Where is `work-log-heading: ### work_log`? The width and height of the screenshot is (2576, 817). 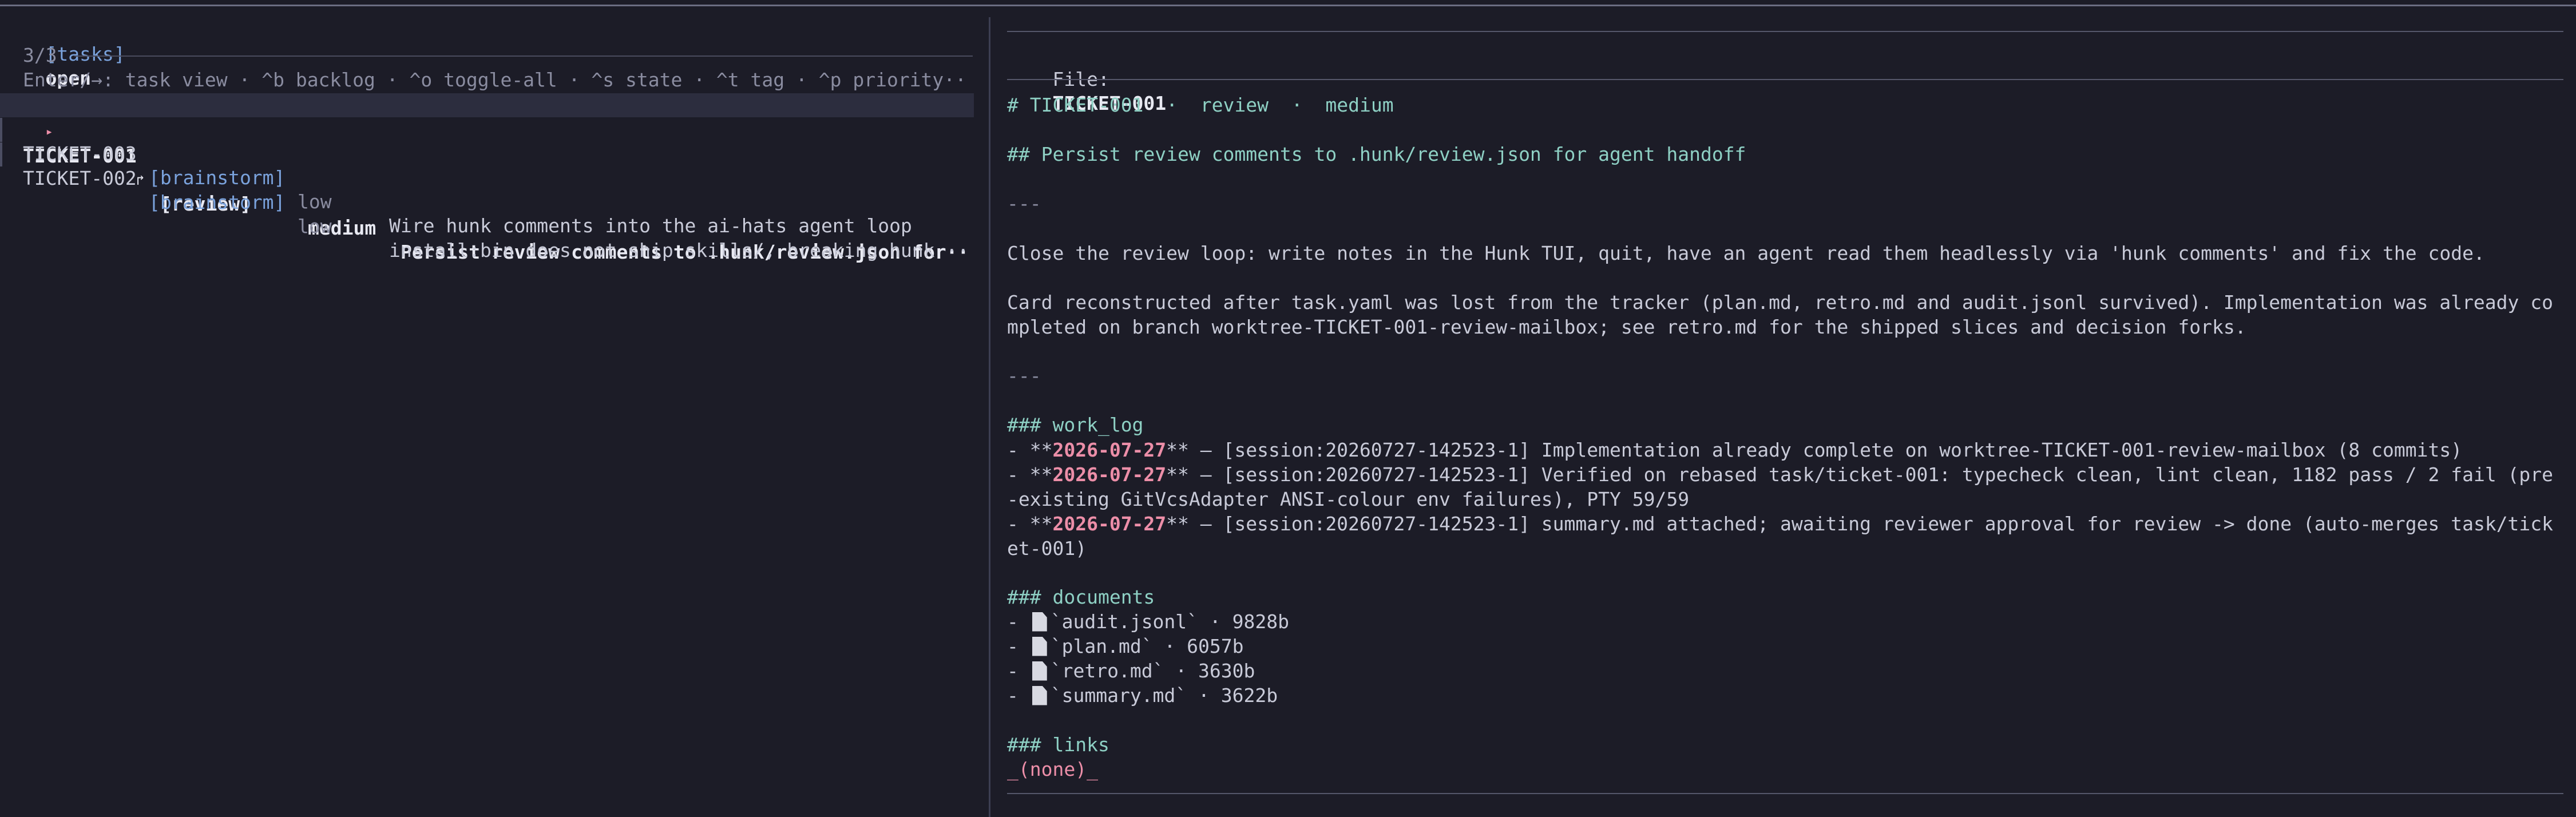
work-log-heading: ### work_log is located at coordinates (1075, 425).